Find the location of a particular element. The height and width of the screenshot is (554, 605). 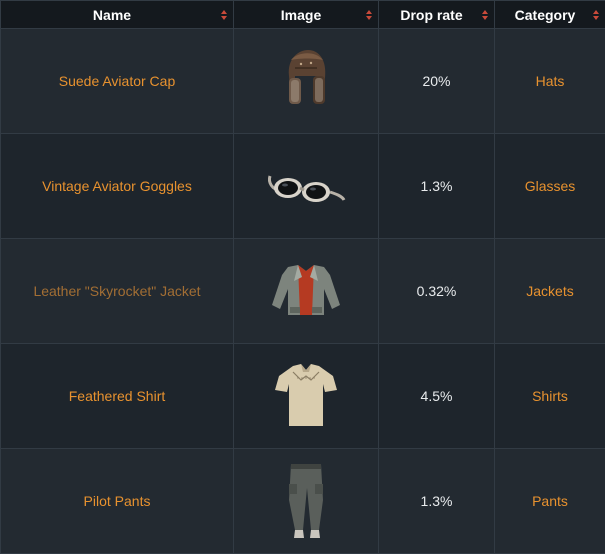

category-cell: Shirts is located at coordinates (550, 396).